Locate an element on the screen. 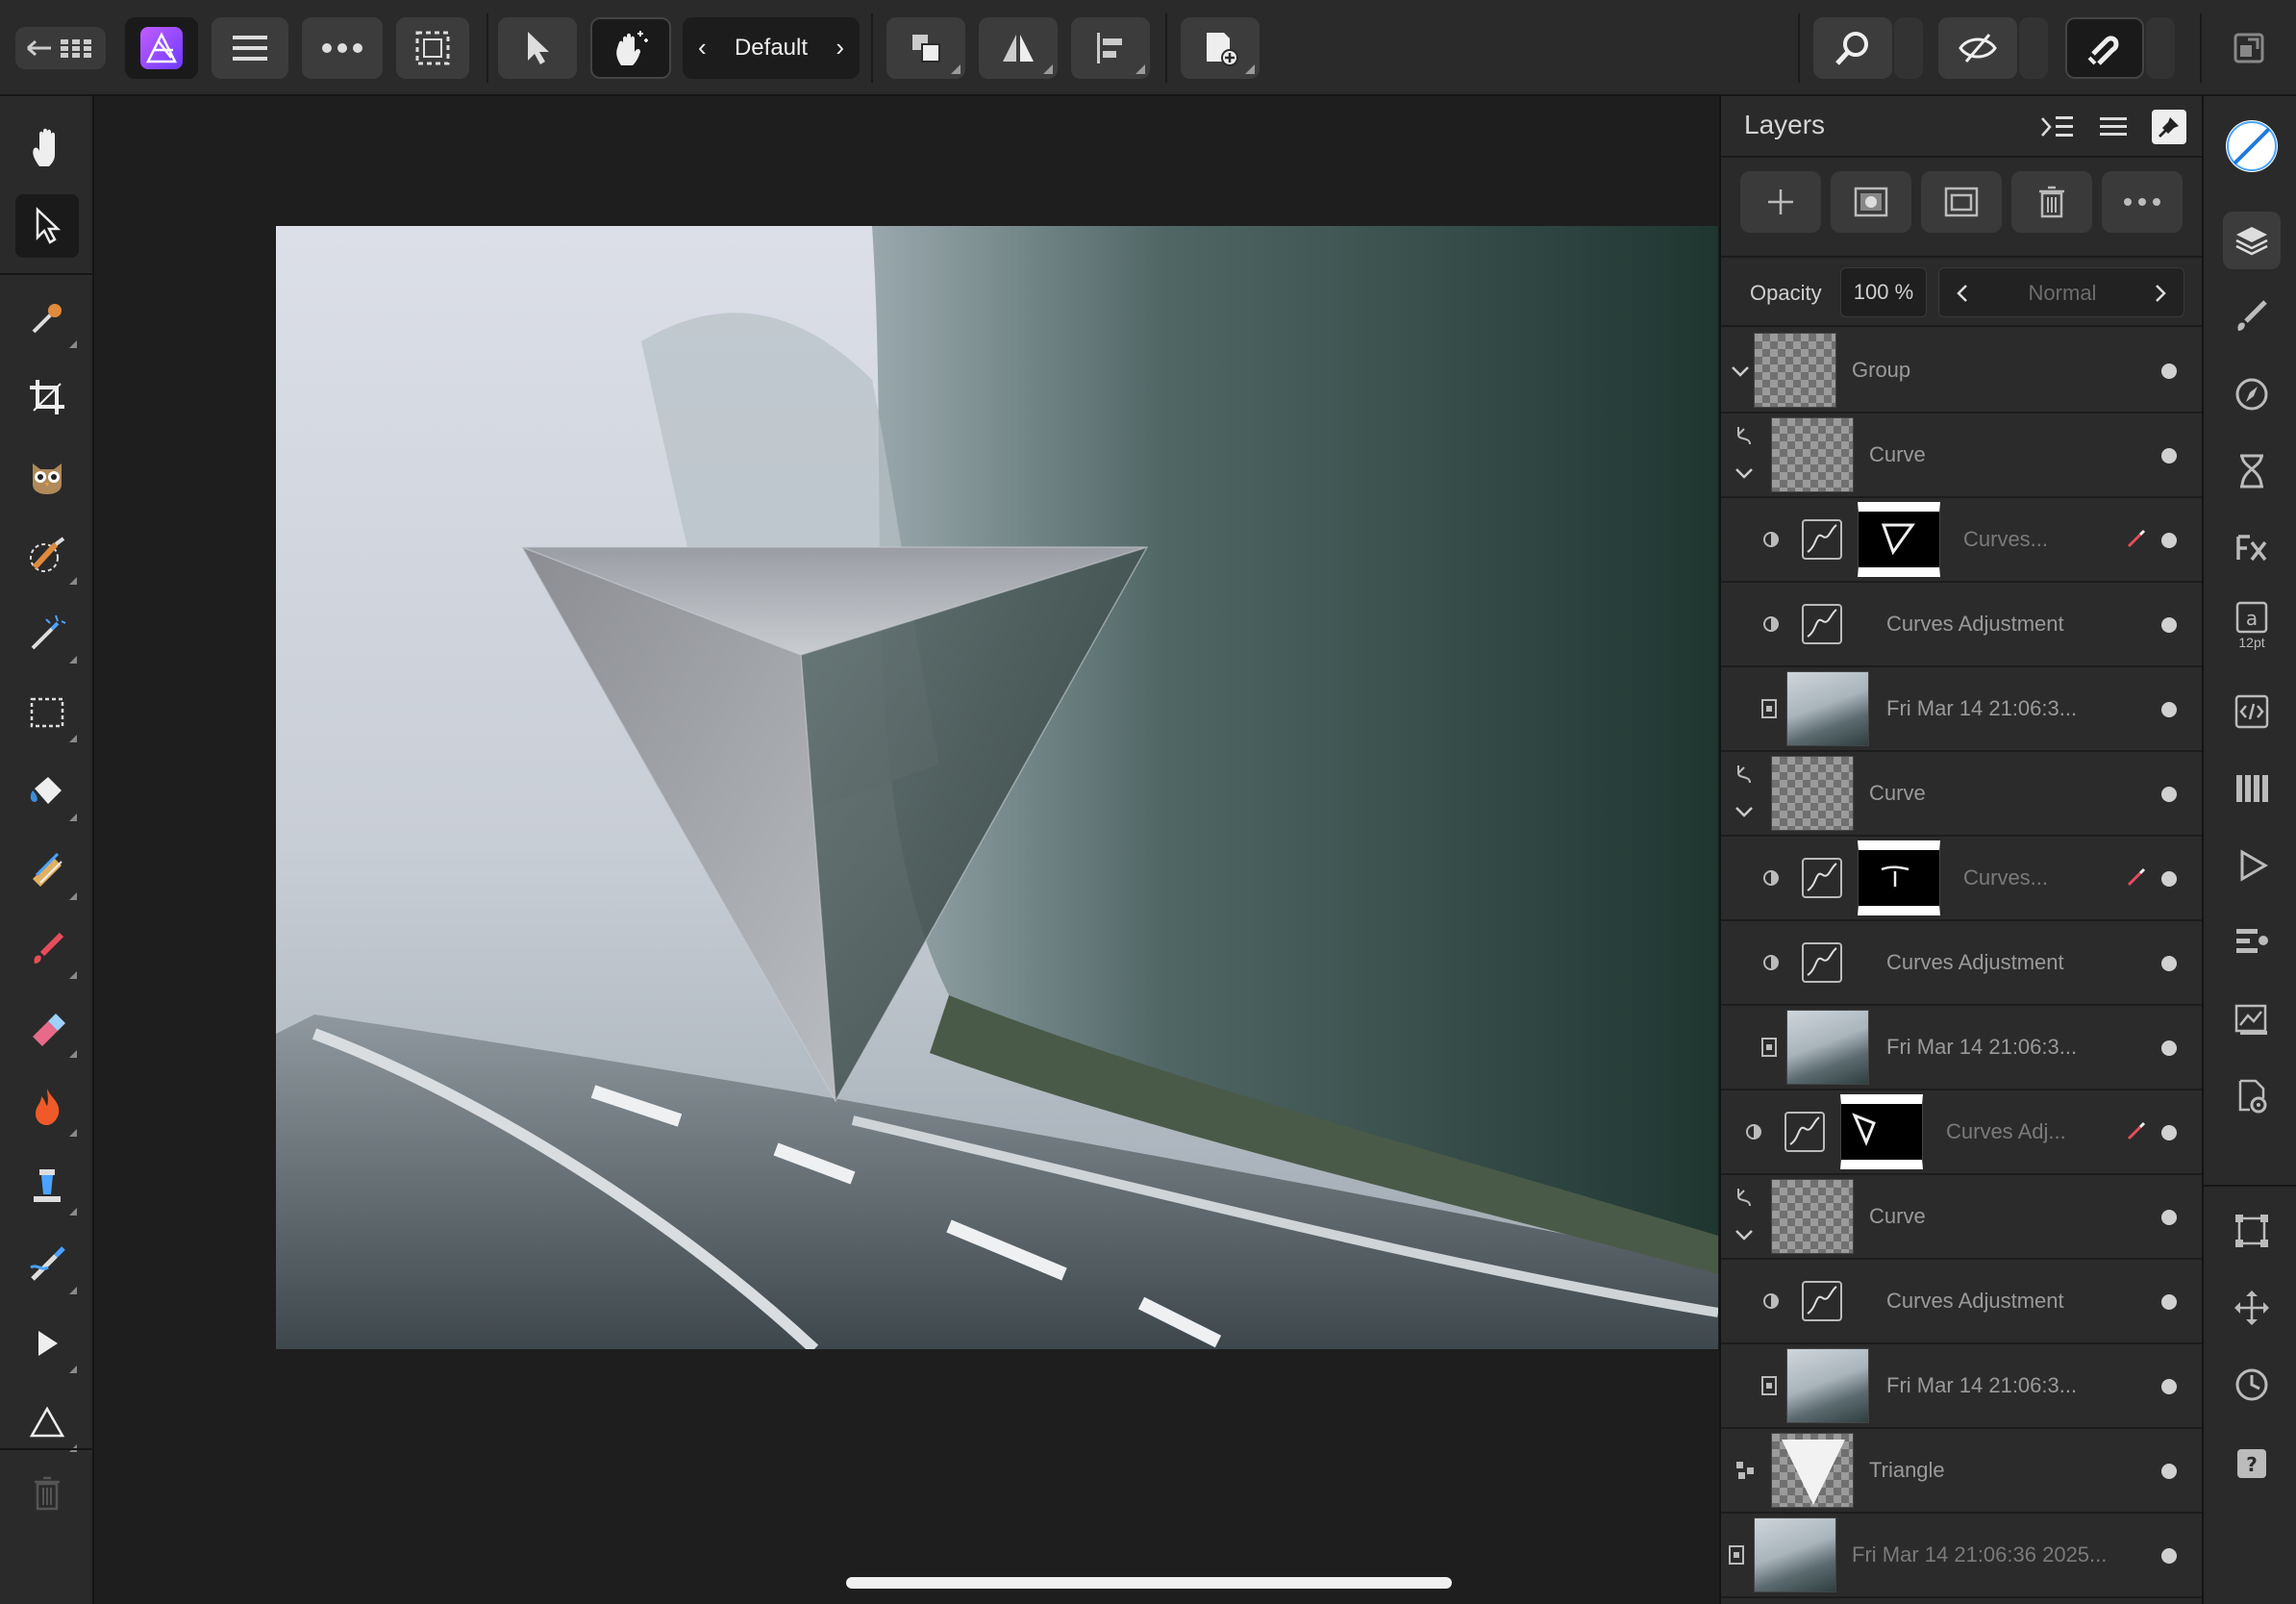 This screenshot has height=1604, width=2296. move-tool-button is located at coordinates (537, 48).